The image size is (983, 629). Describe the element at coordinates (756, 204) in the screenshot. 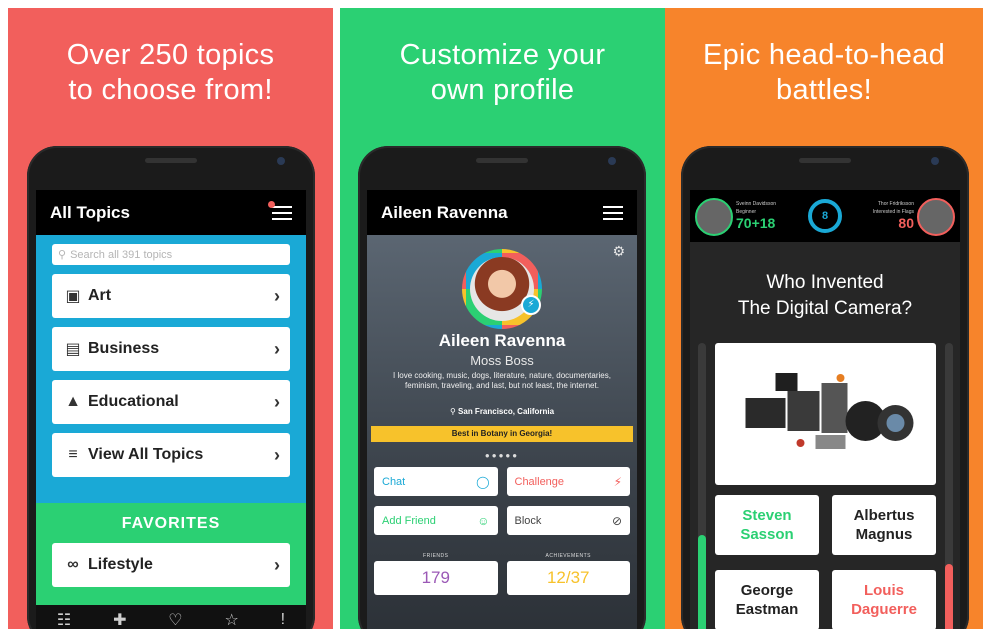

I see `player1-name: Sveinn Davidsson` at that location.